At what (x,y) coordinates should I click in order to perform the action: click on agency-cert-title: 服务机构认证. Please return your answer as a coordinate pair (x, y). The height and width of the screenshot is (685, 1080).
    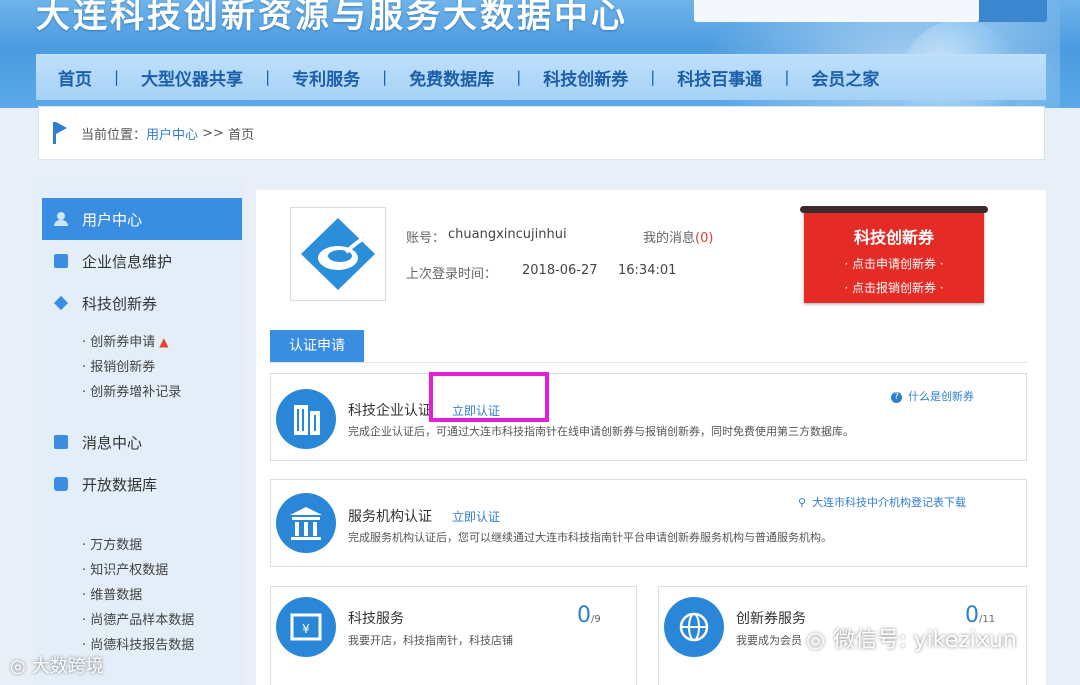
    Looking at the image, I should click on (390, 517).